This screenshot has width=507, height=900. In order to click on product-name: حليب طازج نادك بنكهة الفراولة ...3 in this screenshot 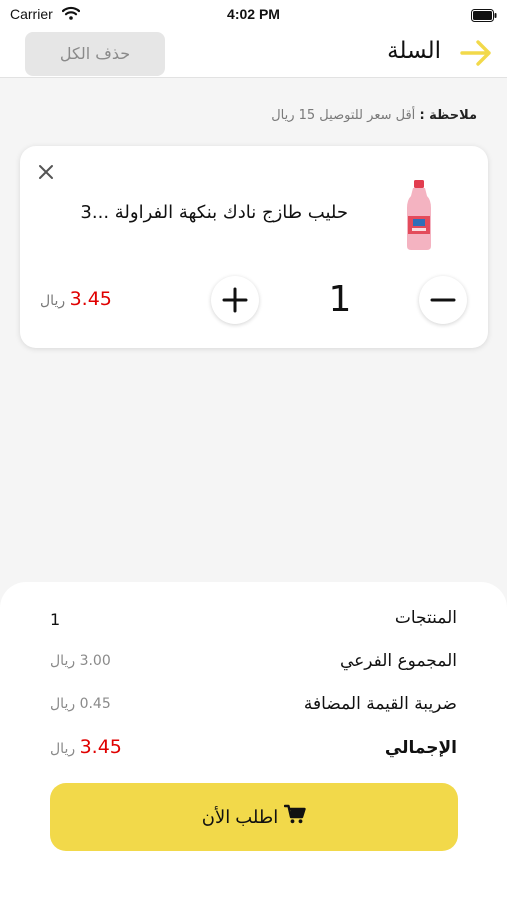, I will do `click(214, 212)`.